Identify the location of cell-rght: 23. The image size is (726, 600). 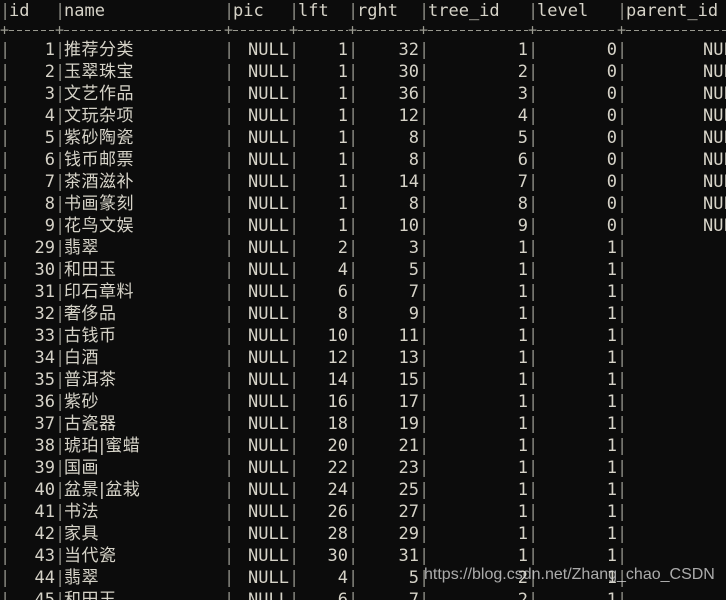
(408, 468).